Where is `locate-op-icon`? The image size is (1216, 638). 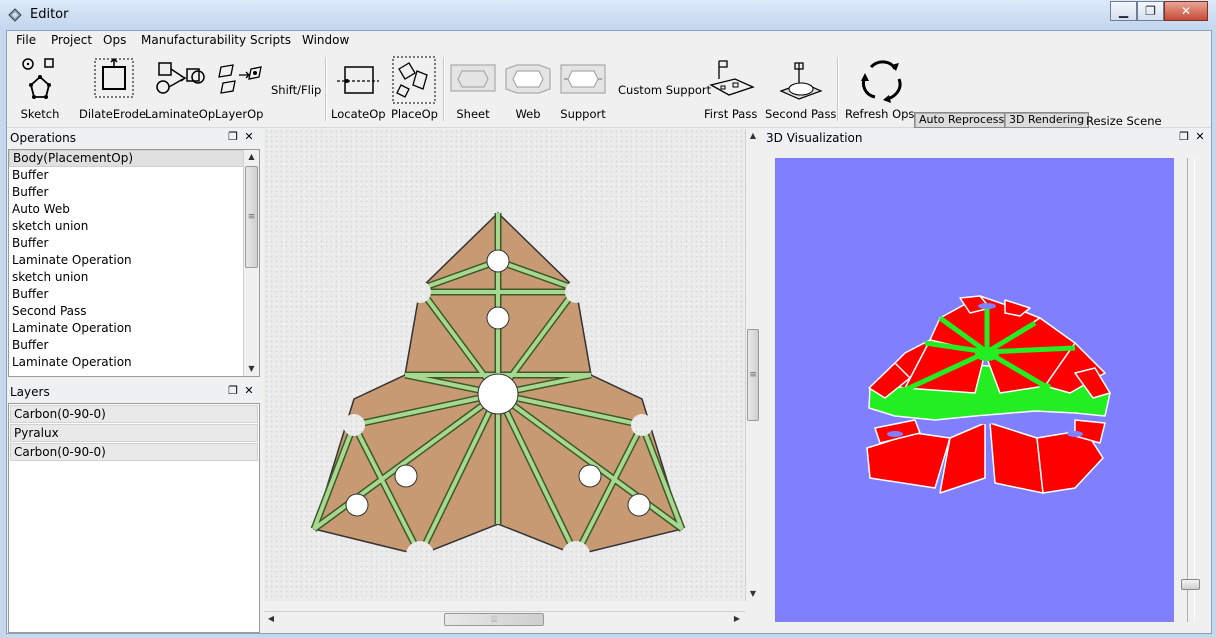
locate-op-icon is located at coordinates (358, 80).